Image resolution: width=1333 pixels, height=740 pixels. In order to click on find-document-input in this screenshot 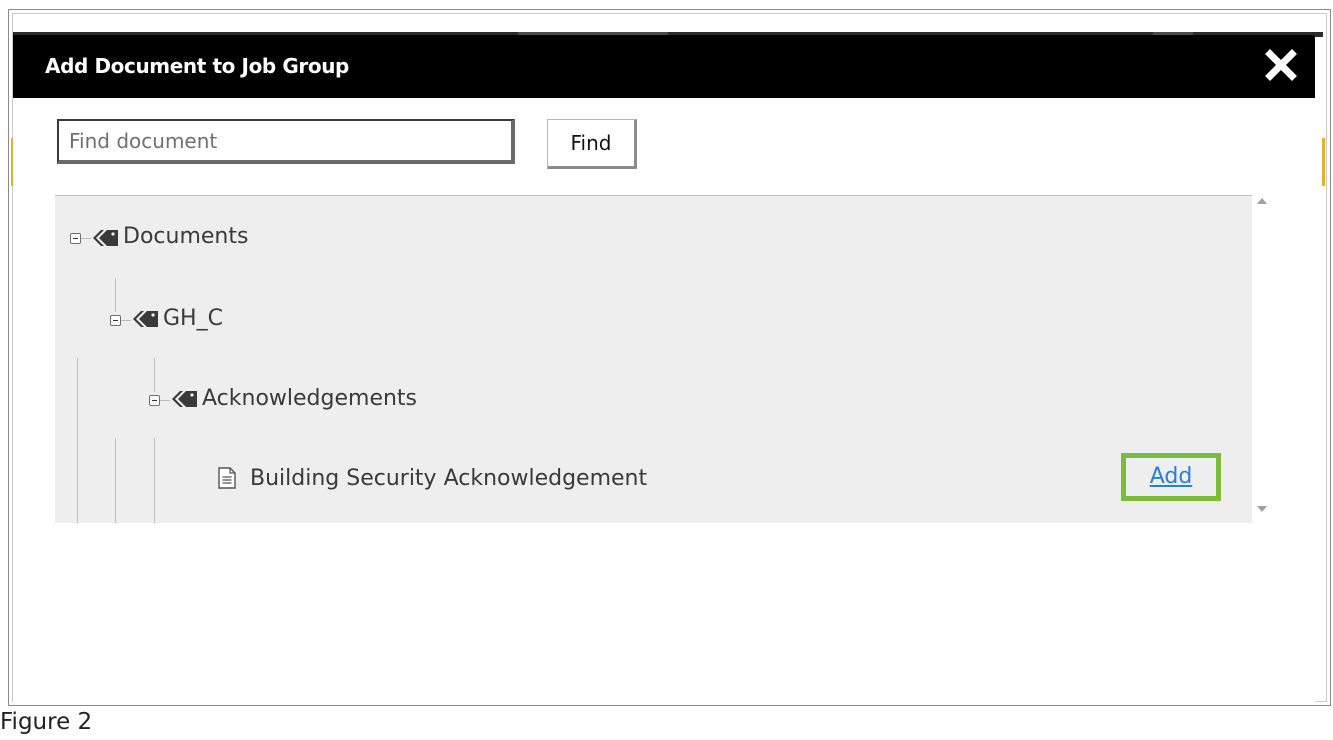, I will do `click(286, 141)`.